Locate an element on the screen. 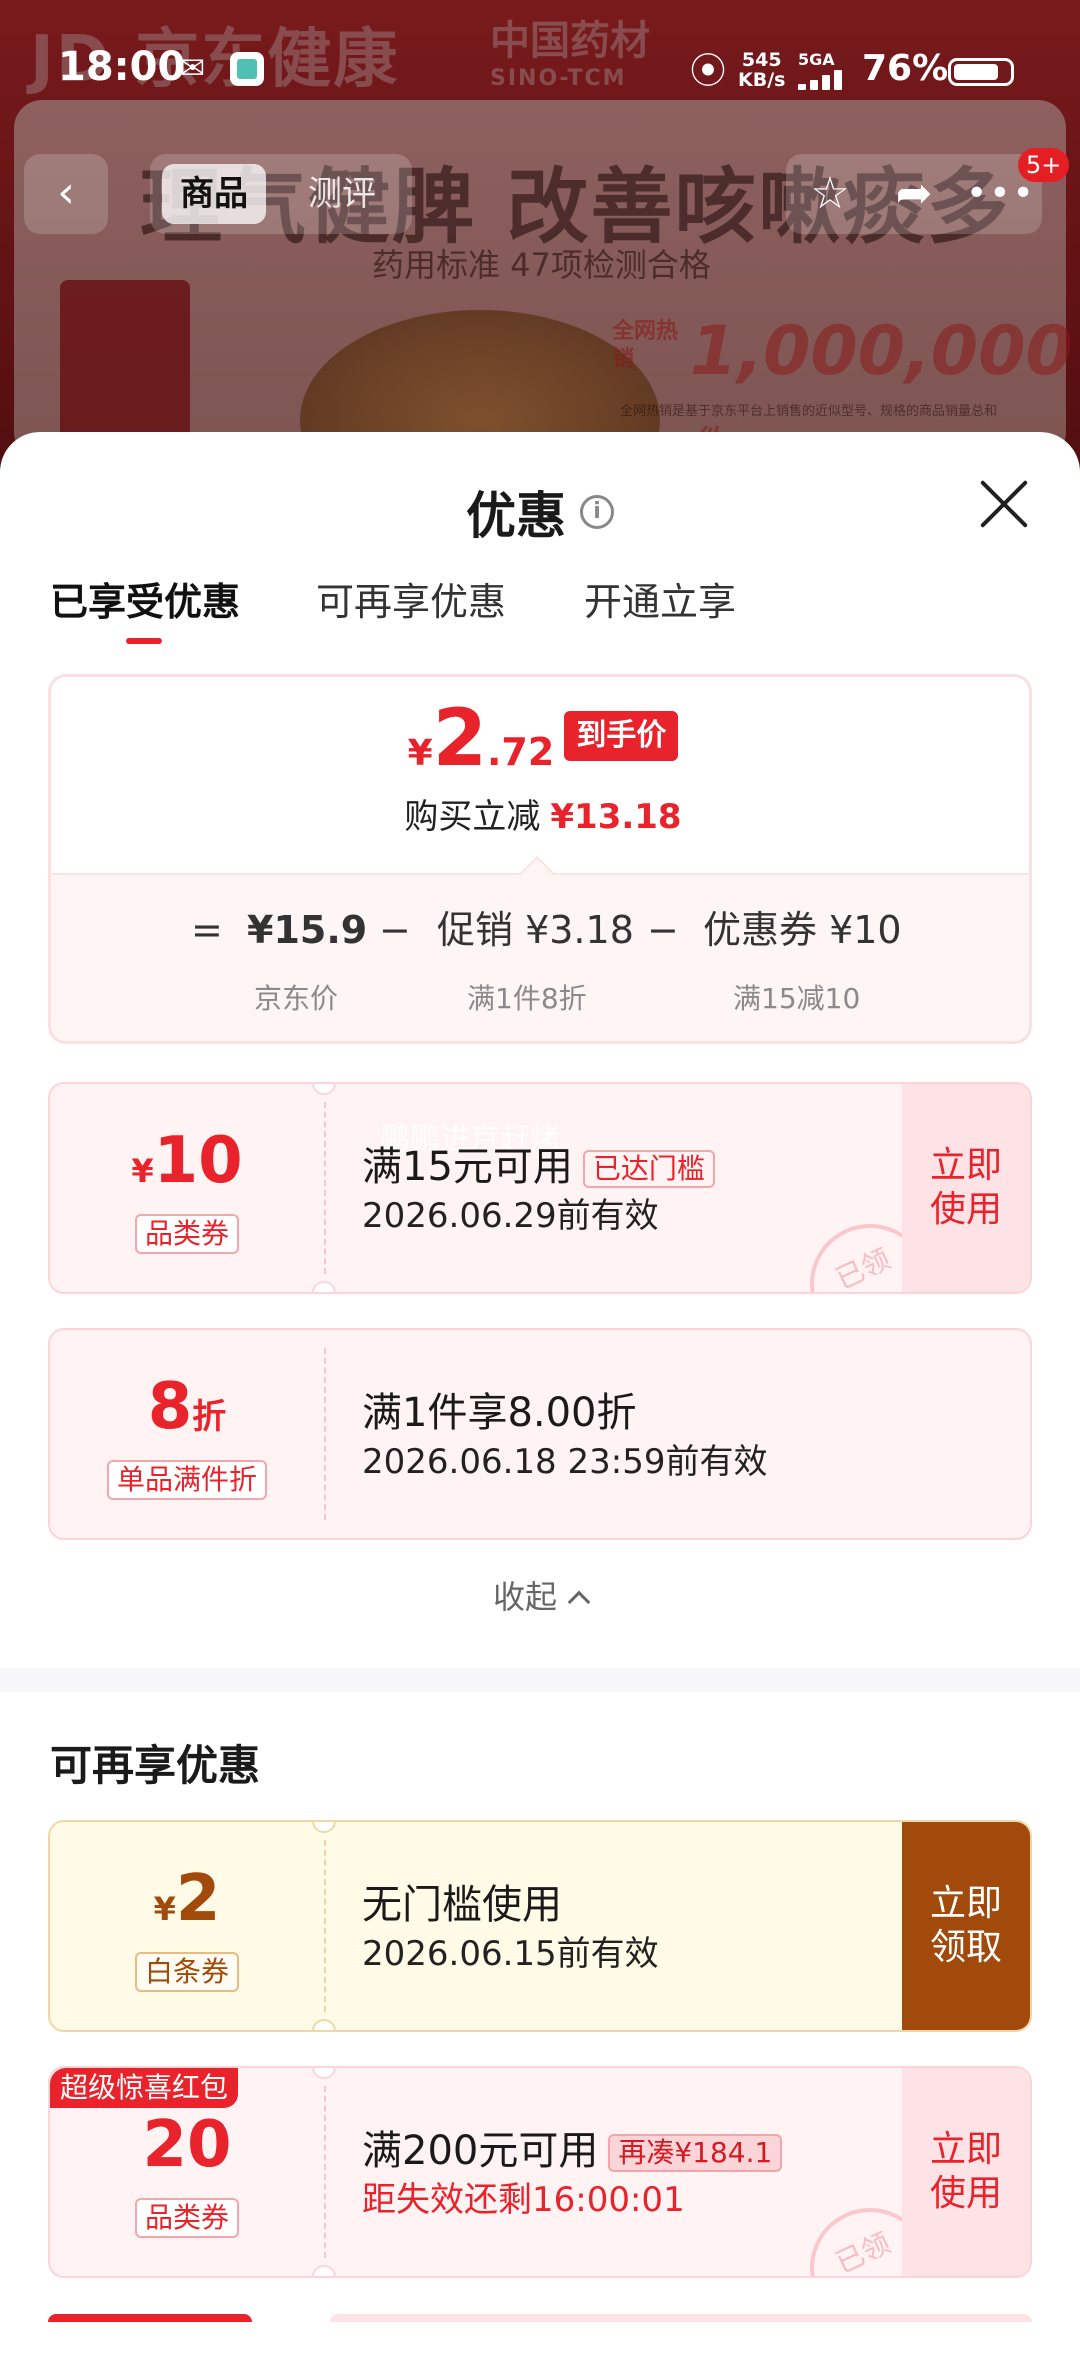 The image size is (1080, 2376). discount-tabs: 已享受优惠 可再享优惠 开通立享 is located at coordinates (540, 614).